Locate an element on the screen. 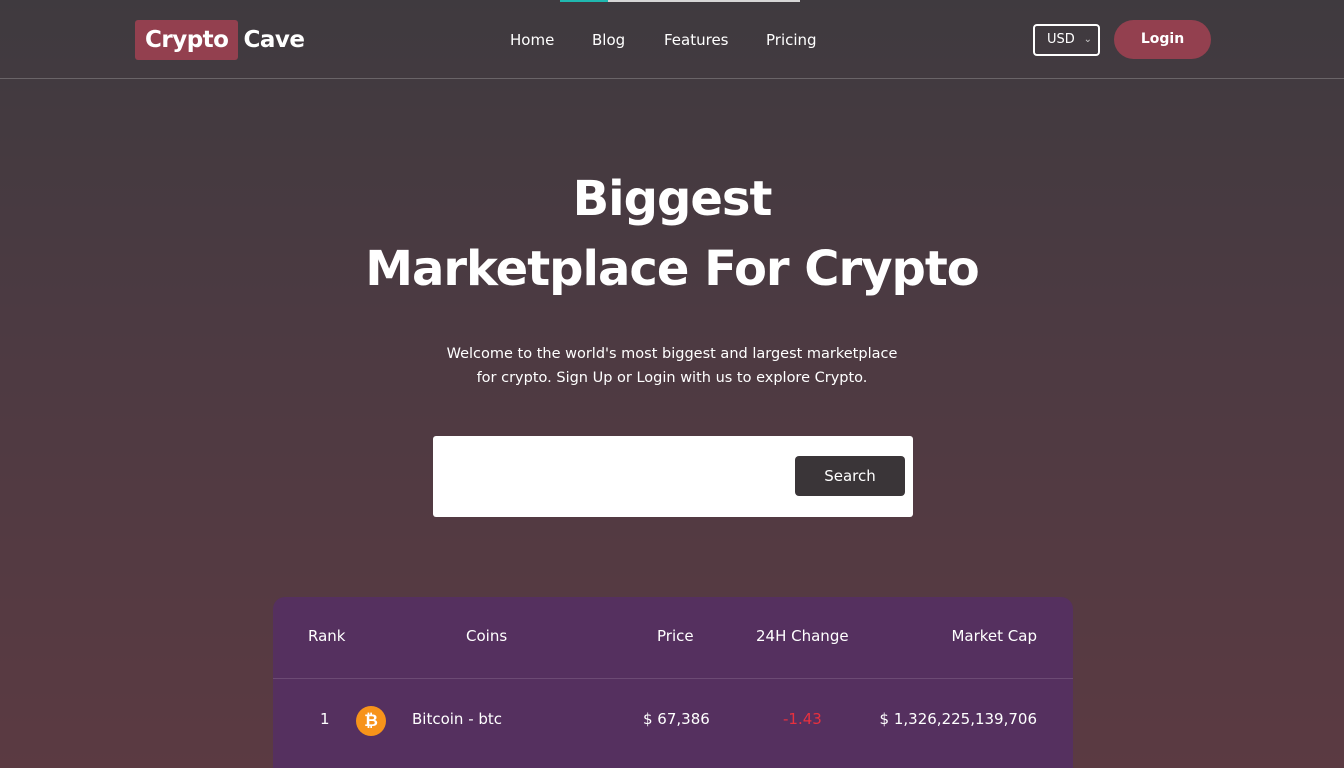  column-header-coins: Coins is located at coordinates (487, 636).